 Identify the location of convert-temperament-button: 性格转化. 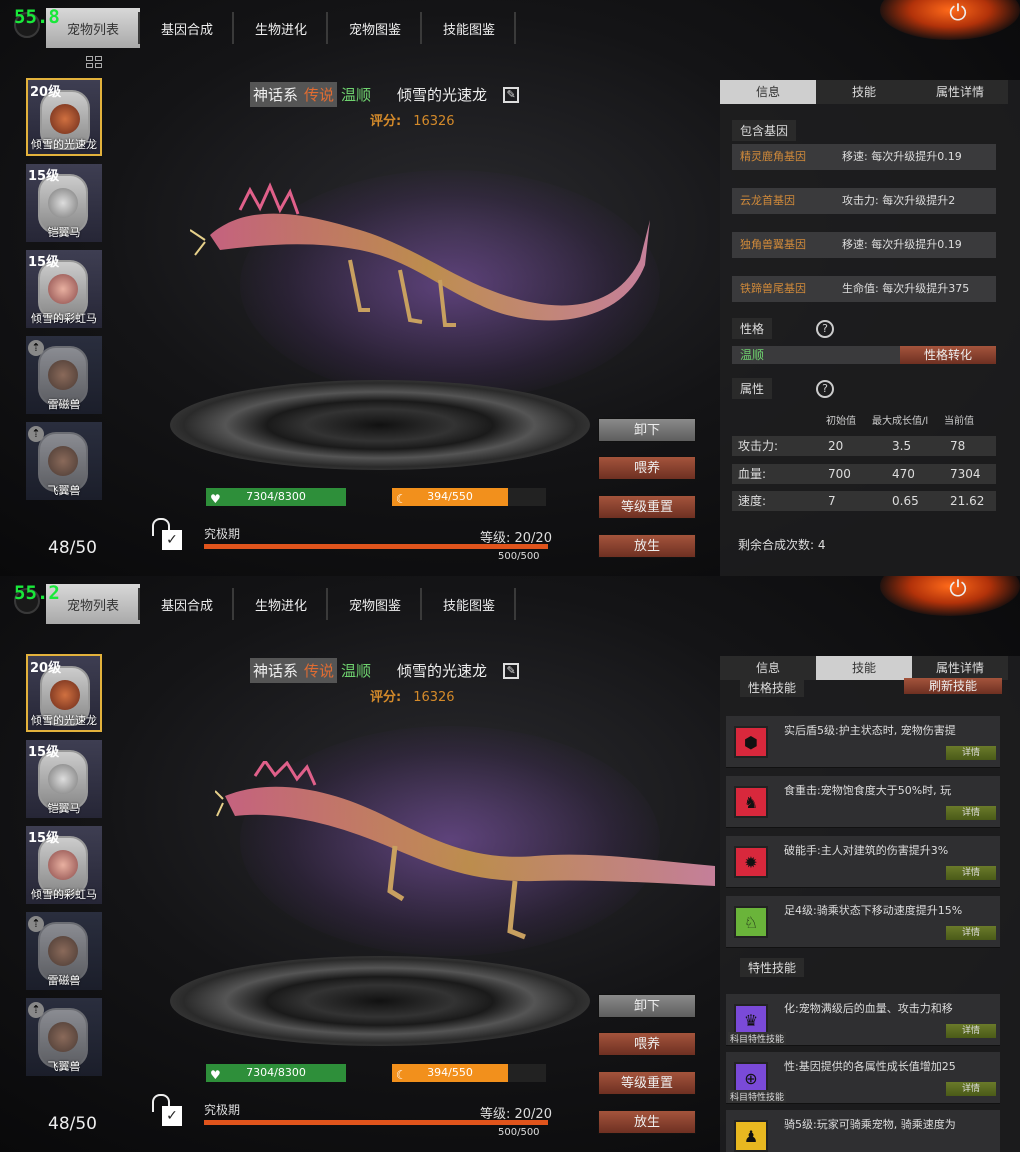
(948, 355).